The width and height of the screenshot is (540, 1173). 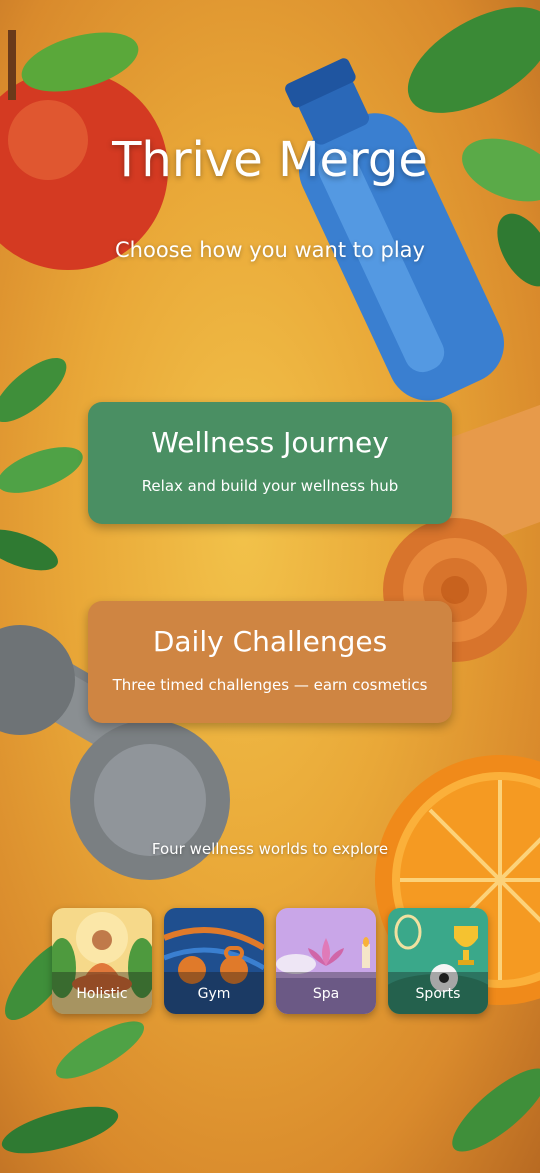 What do you see at coordinates (214, 961) in the screenshot?
I see `world-card-gym: Gym` at bounding box center [214, 961].